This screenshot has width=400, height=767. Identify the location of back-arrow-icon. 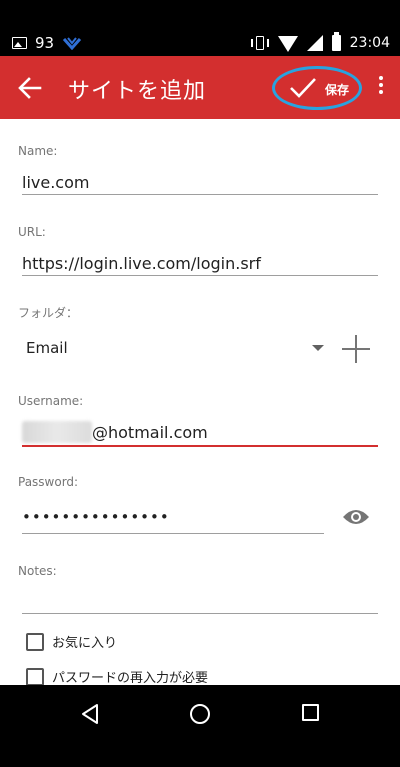
(30, 88).